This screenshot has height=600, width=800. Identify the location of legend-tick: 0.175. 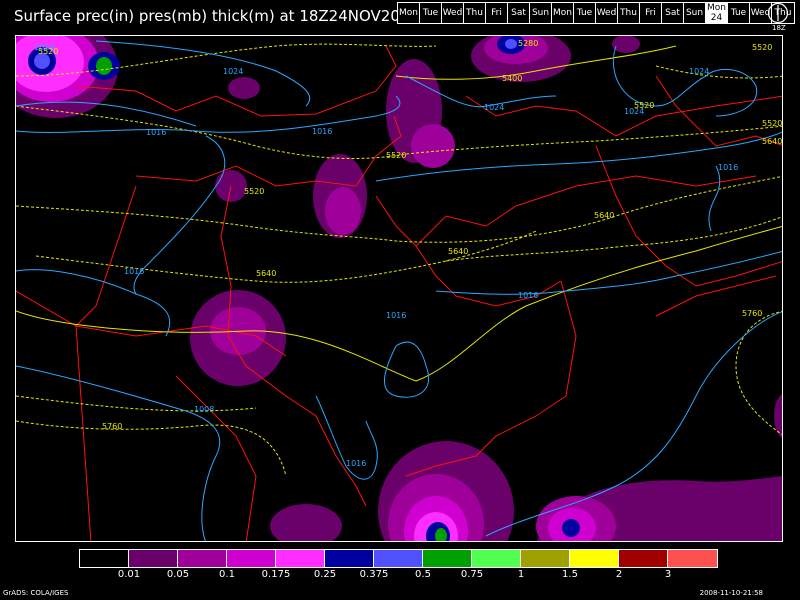
(276, 574).